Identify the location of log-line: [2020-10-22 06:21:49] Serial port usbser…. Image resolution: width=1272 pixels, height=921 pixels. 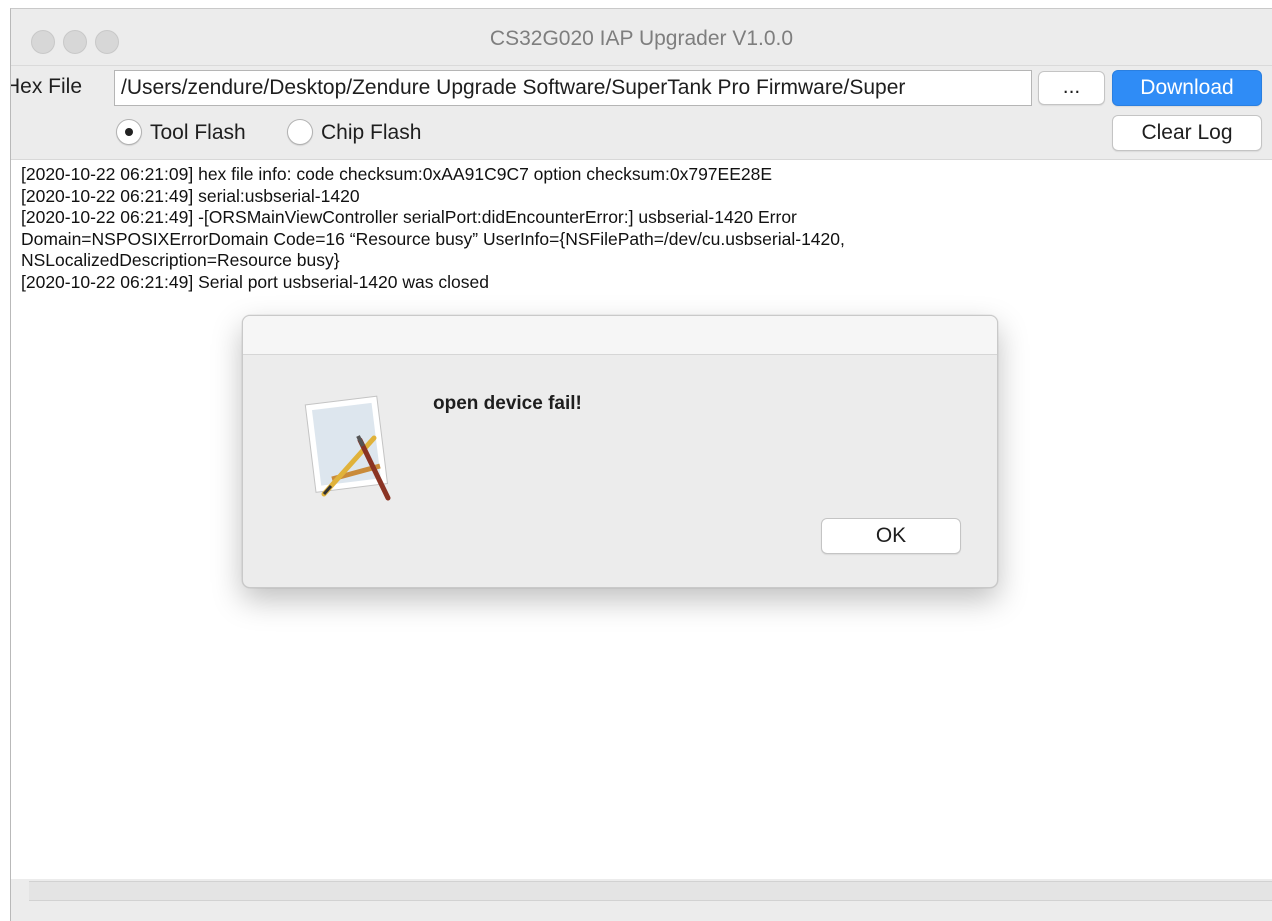
(255, 281).